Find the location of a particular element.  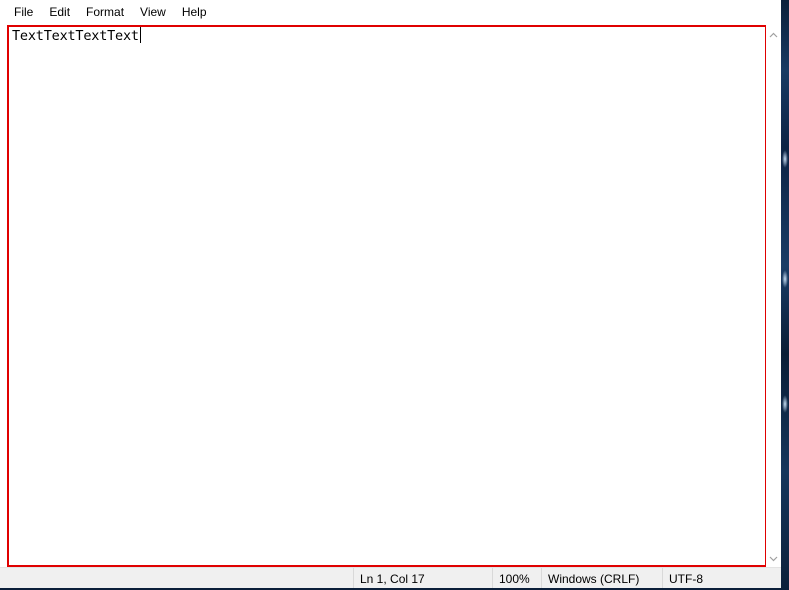

desktop-background is located at coordinates (785, 295).